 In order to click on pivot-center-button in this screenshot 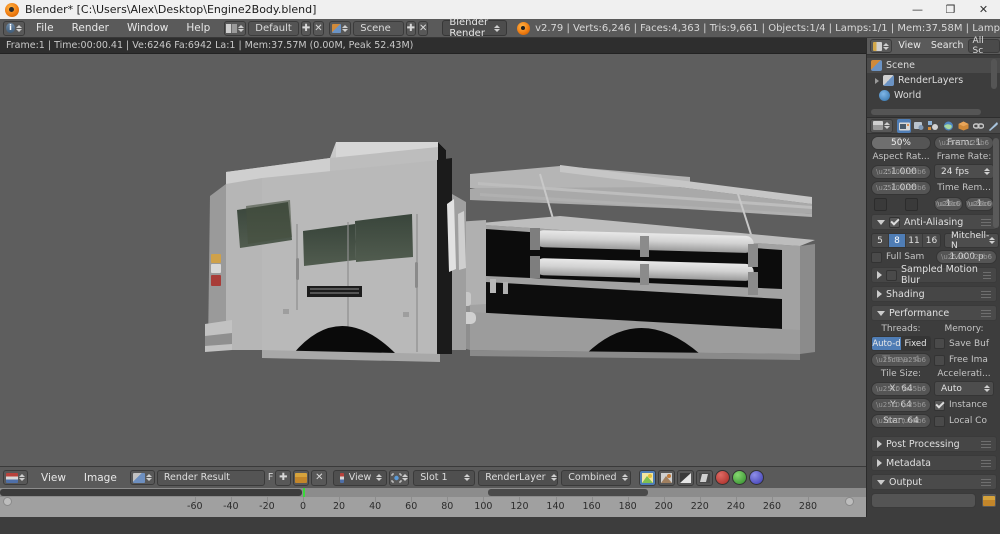, I will do `click(399, 477)`.